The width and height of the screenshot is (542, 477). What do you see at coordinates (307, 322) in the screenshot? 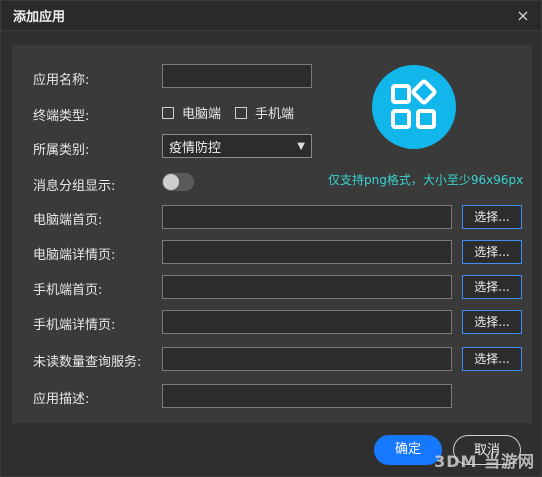
I see `mobile-detail-input` at bounding box center [307, 322].